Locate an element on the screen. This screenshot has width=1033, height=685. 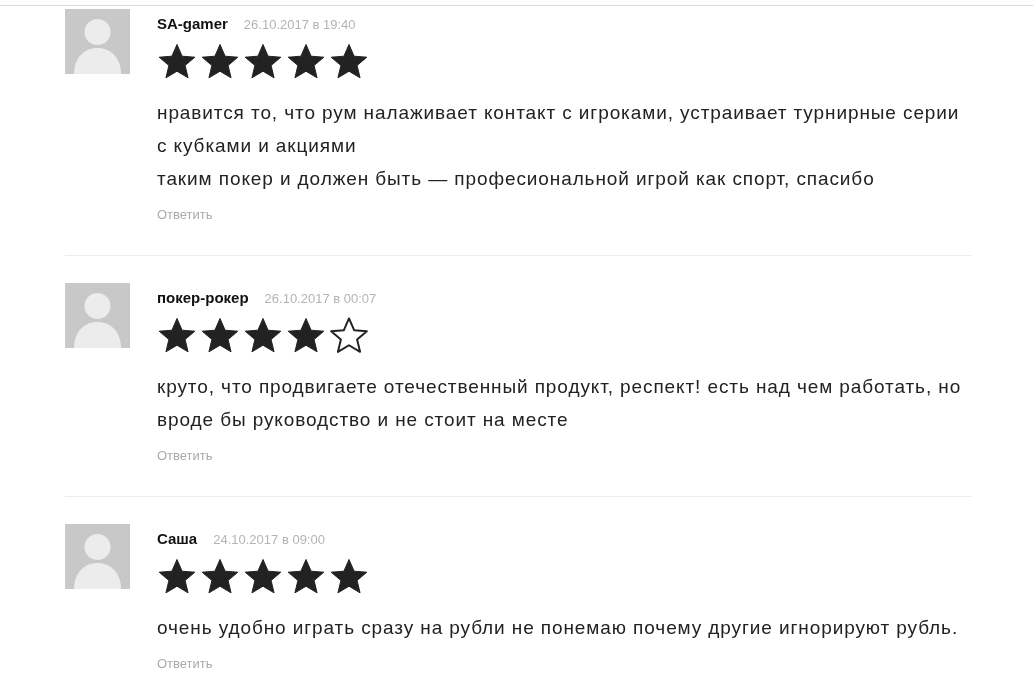
author-name: SA-gamer is located at coordinates (192, 23).